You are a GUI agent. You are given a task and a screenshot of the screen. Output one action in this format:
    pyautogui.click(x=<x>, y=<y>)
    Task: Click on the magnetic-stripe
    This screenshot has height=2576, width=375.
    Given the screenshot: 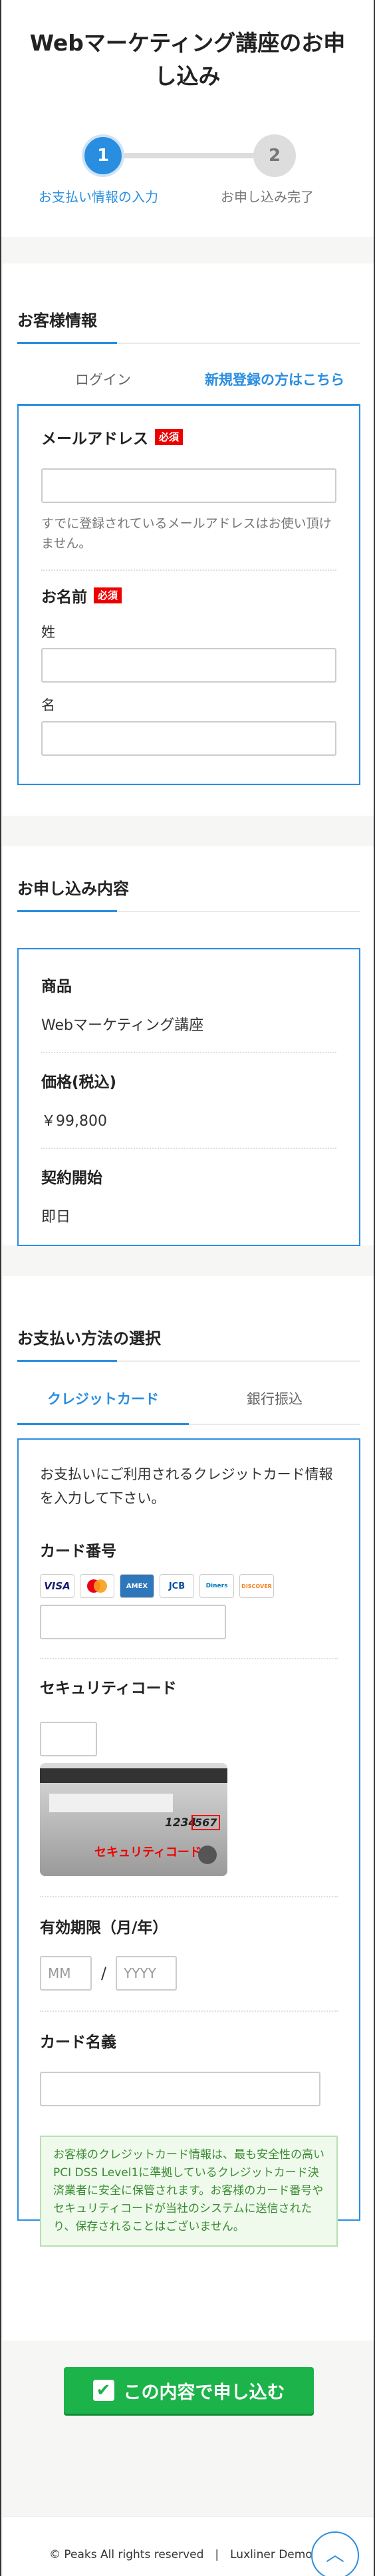 What is the action you would take?
    pyautogui.click(x=133, y=1775)
    